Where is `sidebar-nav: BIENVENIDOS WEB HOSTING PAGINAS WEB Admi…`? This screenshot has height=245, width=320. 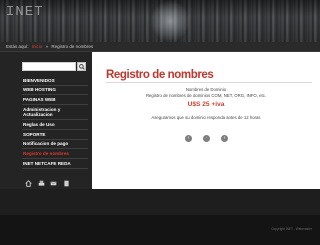
sidebar-nav: BIENVENIDOS WEB HOSTING PAGINAS WEB Admi… is located at coordinates (55, 122).